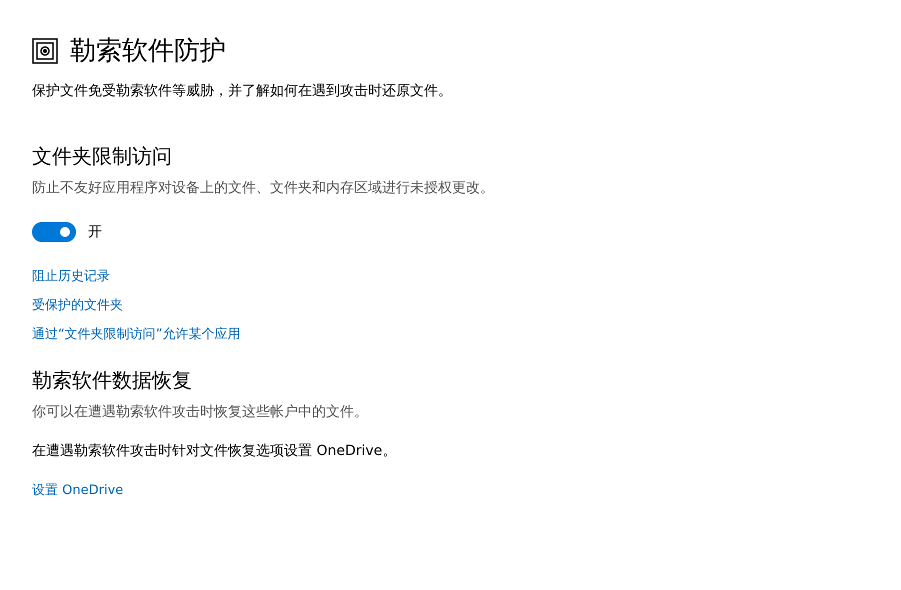  What do you see at coordinates (200, 412) in the screenshot?
I see `section-description: 你可以在遭遇勒索软件攻击时恢复这些帐户中的文件。` at bounding box center [200, 412].